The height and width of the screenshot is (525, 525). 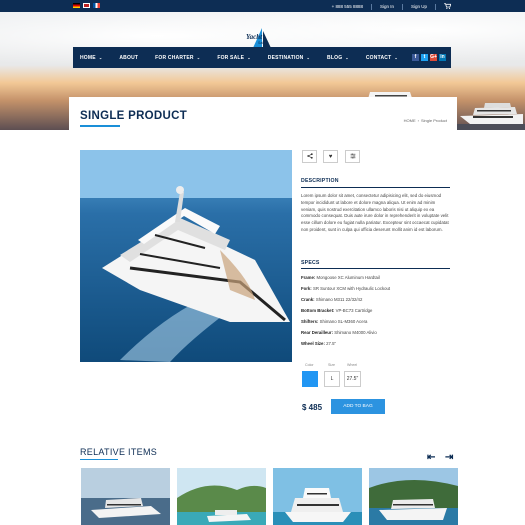 I want to click on breadcrumb-home: HOME, so click(x=410, y=120).